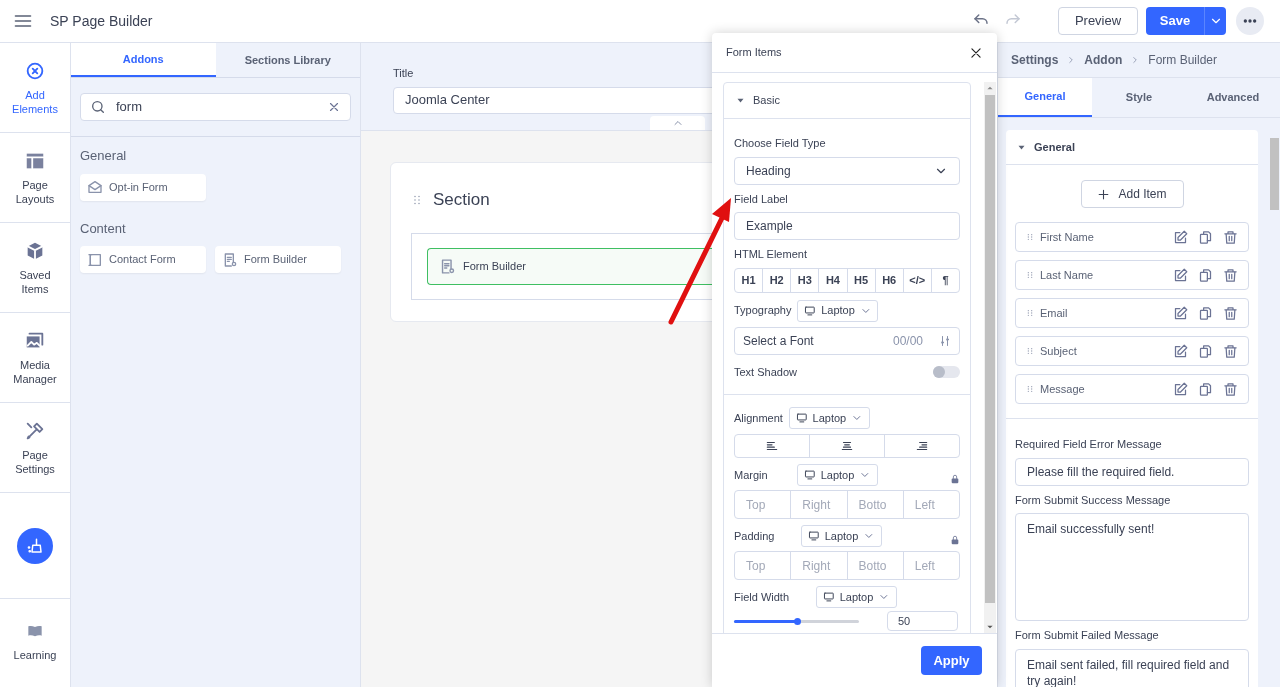  Describe the element at coordinates (404, 73) in the screenshot. I see `field-label: Title` at that location.